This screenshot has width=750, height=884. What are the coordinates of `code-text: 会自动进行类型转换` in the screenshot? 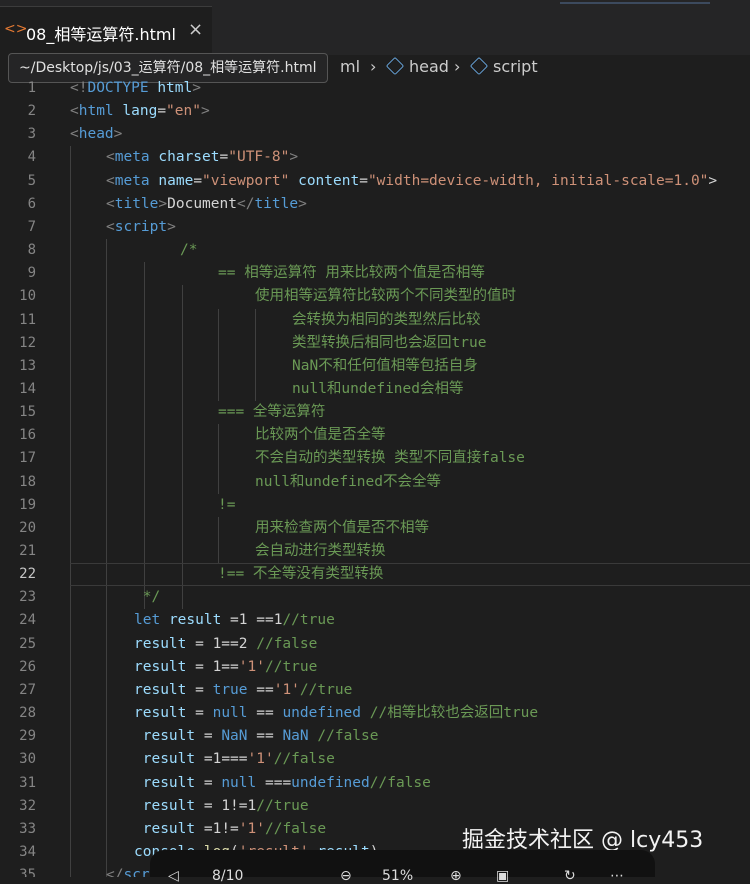 It's located at (320, 551).